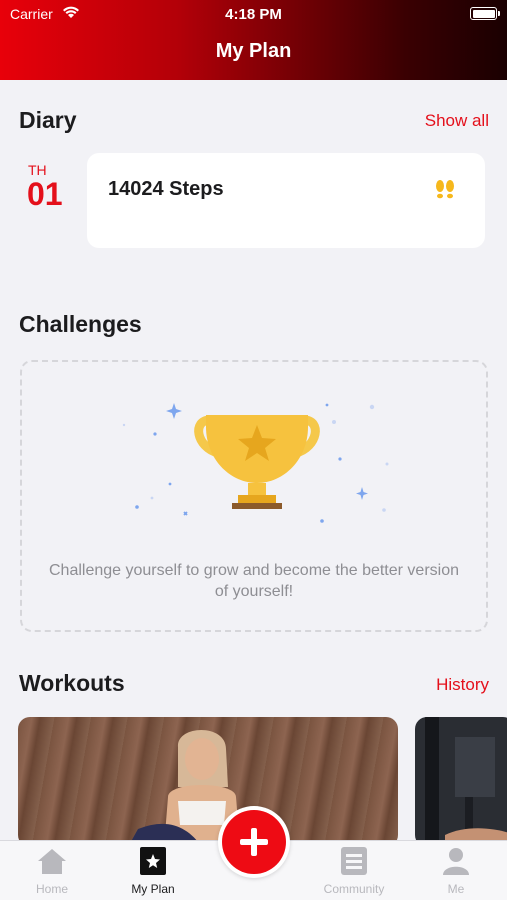 Image resolution: width=507 pixels, height=900 pixels. I want to click on diary-title: Diary, so click(48, 120).